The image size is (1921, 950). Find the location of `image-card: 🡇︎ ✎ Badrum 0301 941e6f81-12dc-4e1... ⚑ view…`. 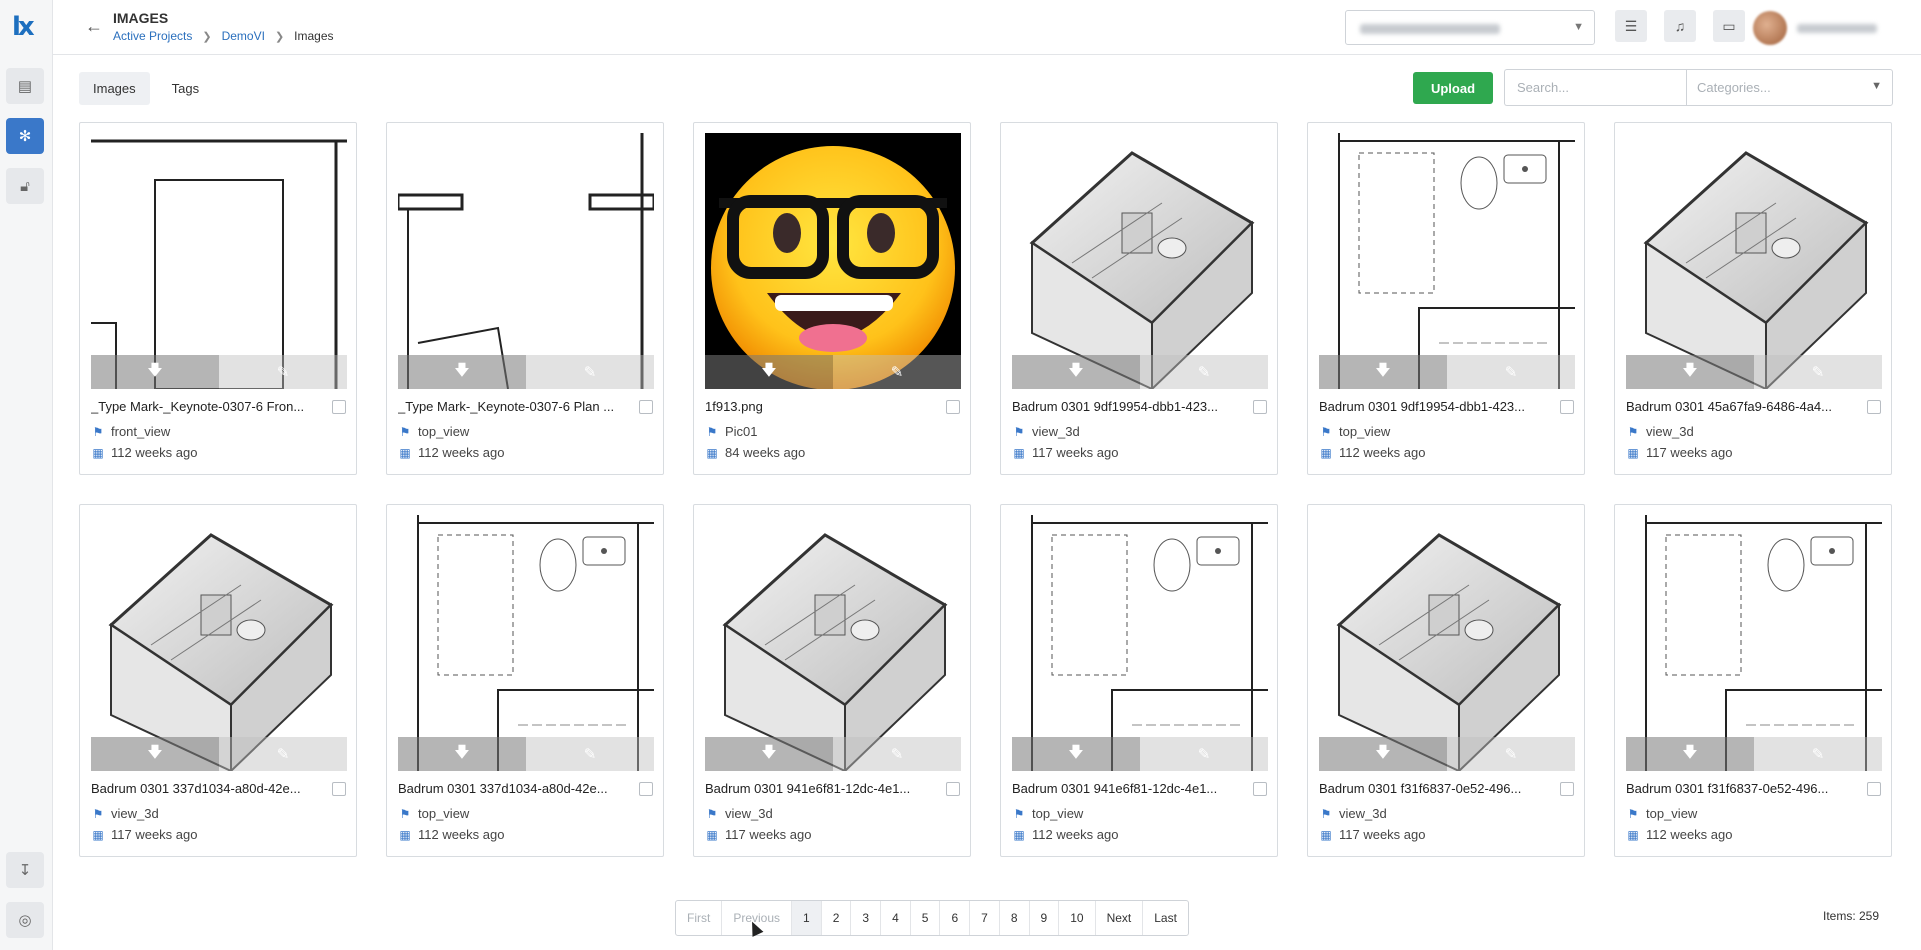

image-card: 🡇︎ ✎ Badrum 0301 941e6f81-12dc-4e1... ⚑ view… is located at coordinates (832, 680).